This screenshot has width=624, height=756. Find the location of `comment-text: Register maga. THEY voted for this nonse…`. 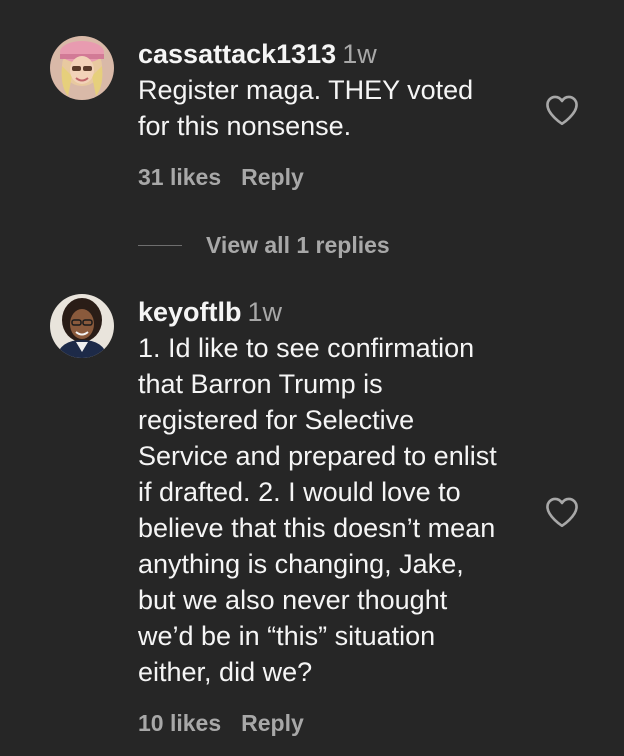

comment-text: Register maga. THEY voted for this nonse… is located at coordinates (306, 108).